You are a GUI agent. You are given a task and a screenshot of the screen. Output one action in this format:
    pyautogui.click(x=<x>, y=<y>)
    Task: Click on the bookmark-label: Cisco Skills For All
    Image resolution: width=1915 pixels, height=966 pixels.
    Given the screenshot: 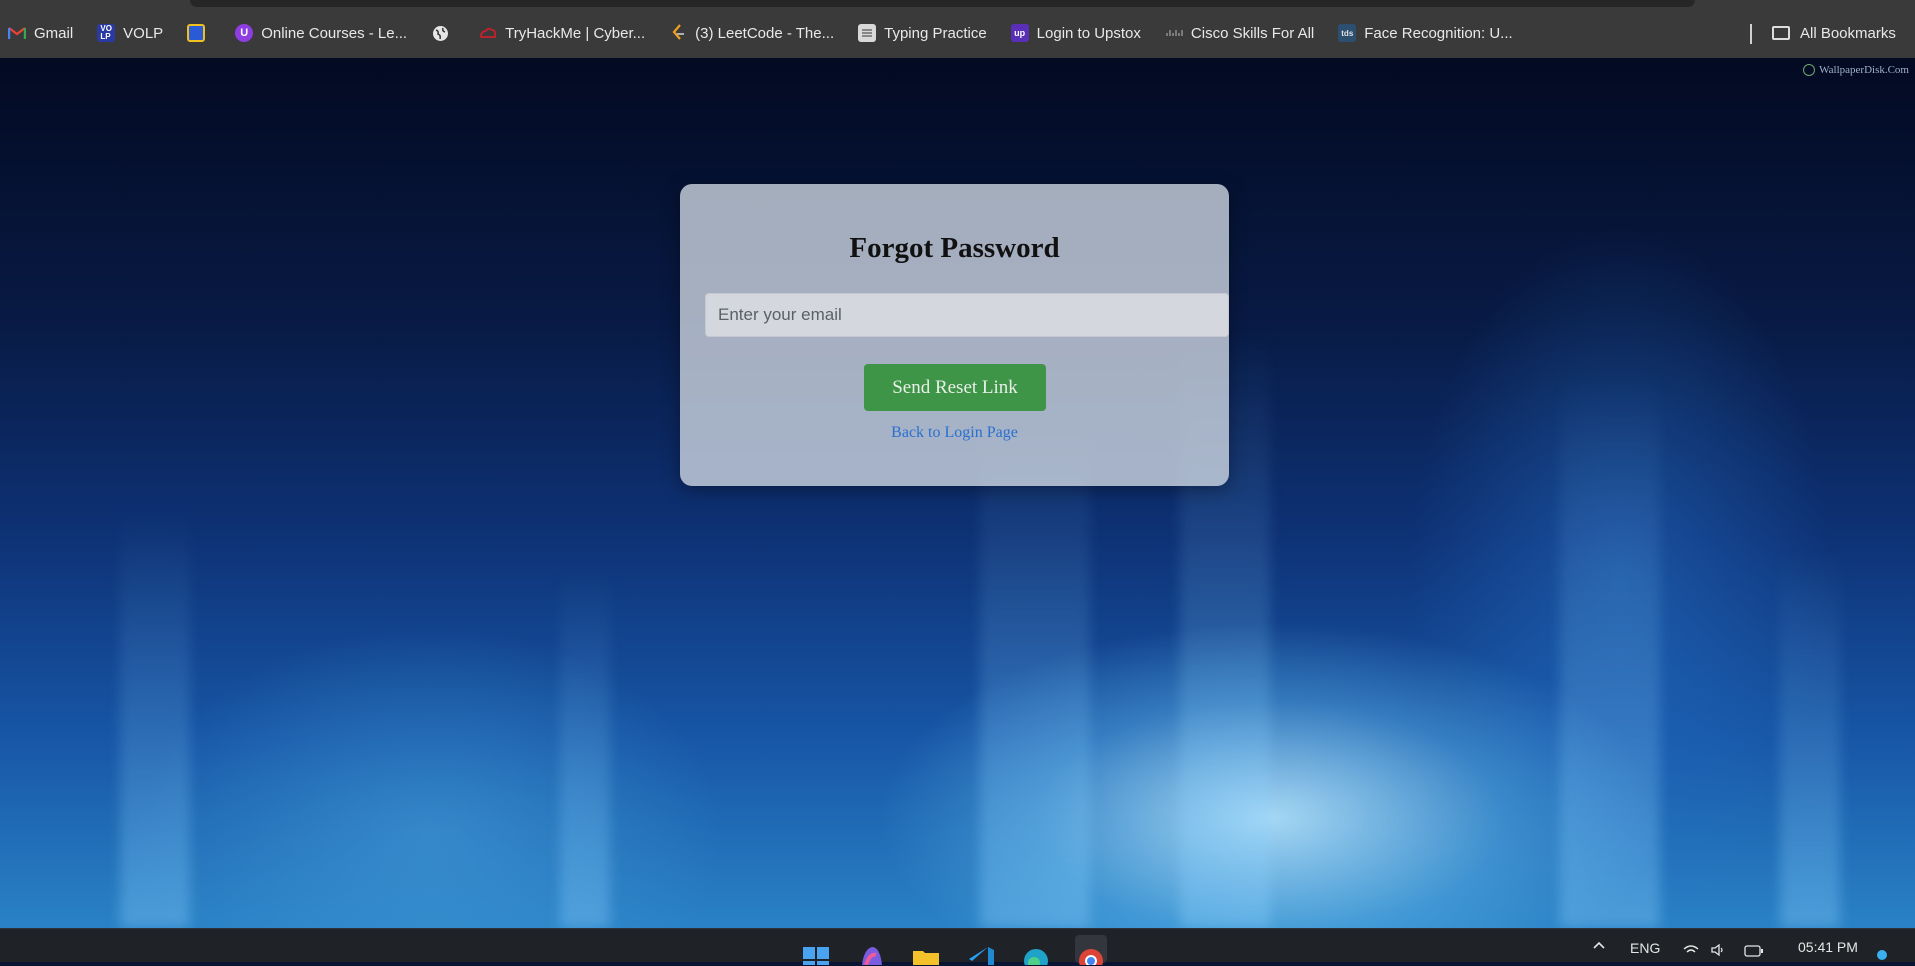 What is the action you would take?
    pyautogui.click(x=1252, y=33)
    